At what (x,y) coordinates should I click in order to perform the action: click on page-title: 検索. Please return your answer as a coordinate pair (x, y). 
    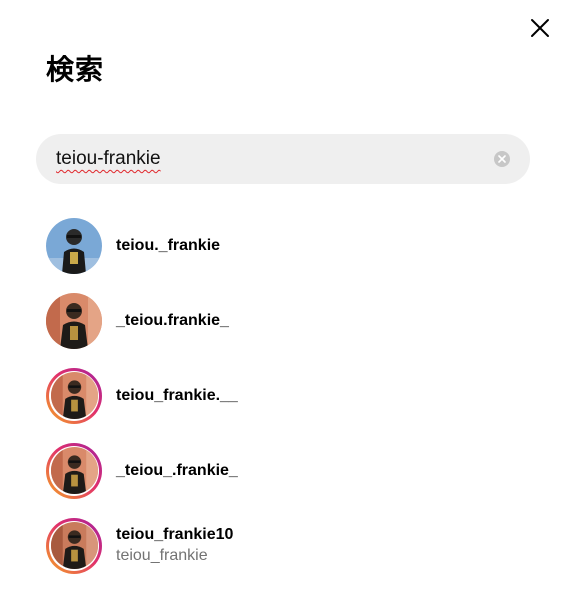
    Looking at the image, I should click on (75, 69).